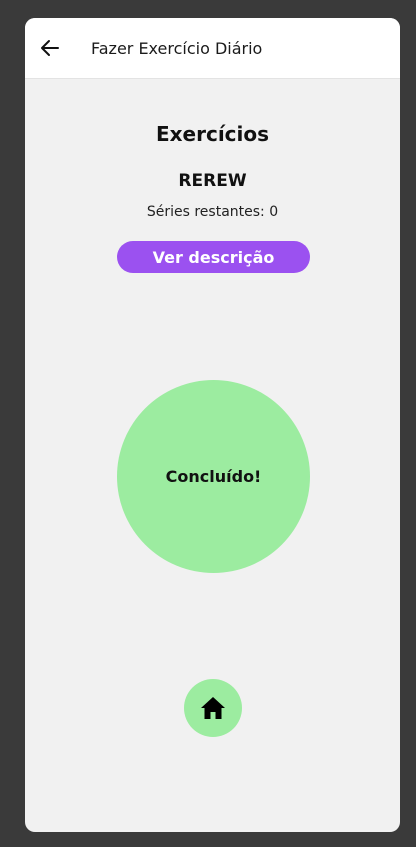  What do you see at coordinates (177, 48) in the screenshot?
I see `page-title: Fazer Exercício Diário` at bounding box center [177, 48].